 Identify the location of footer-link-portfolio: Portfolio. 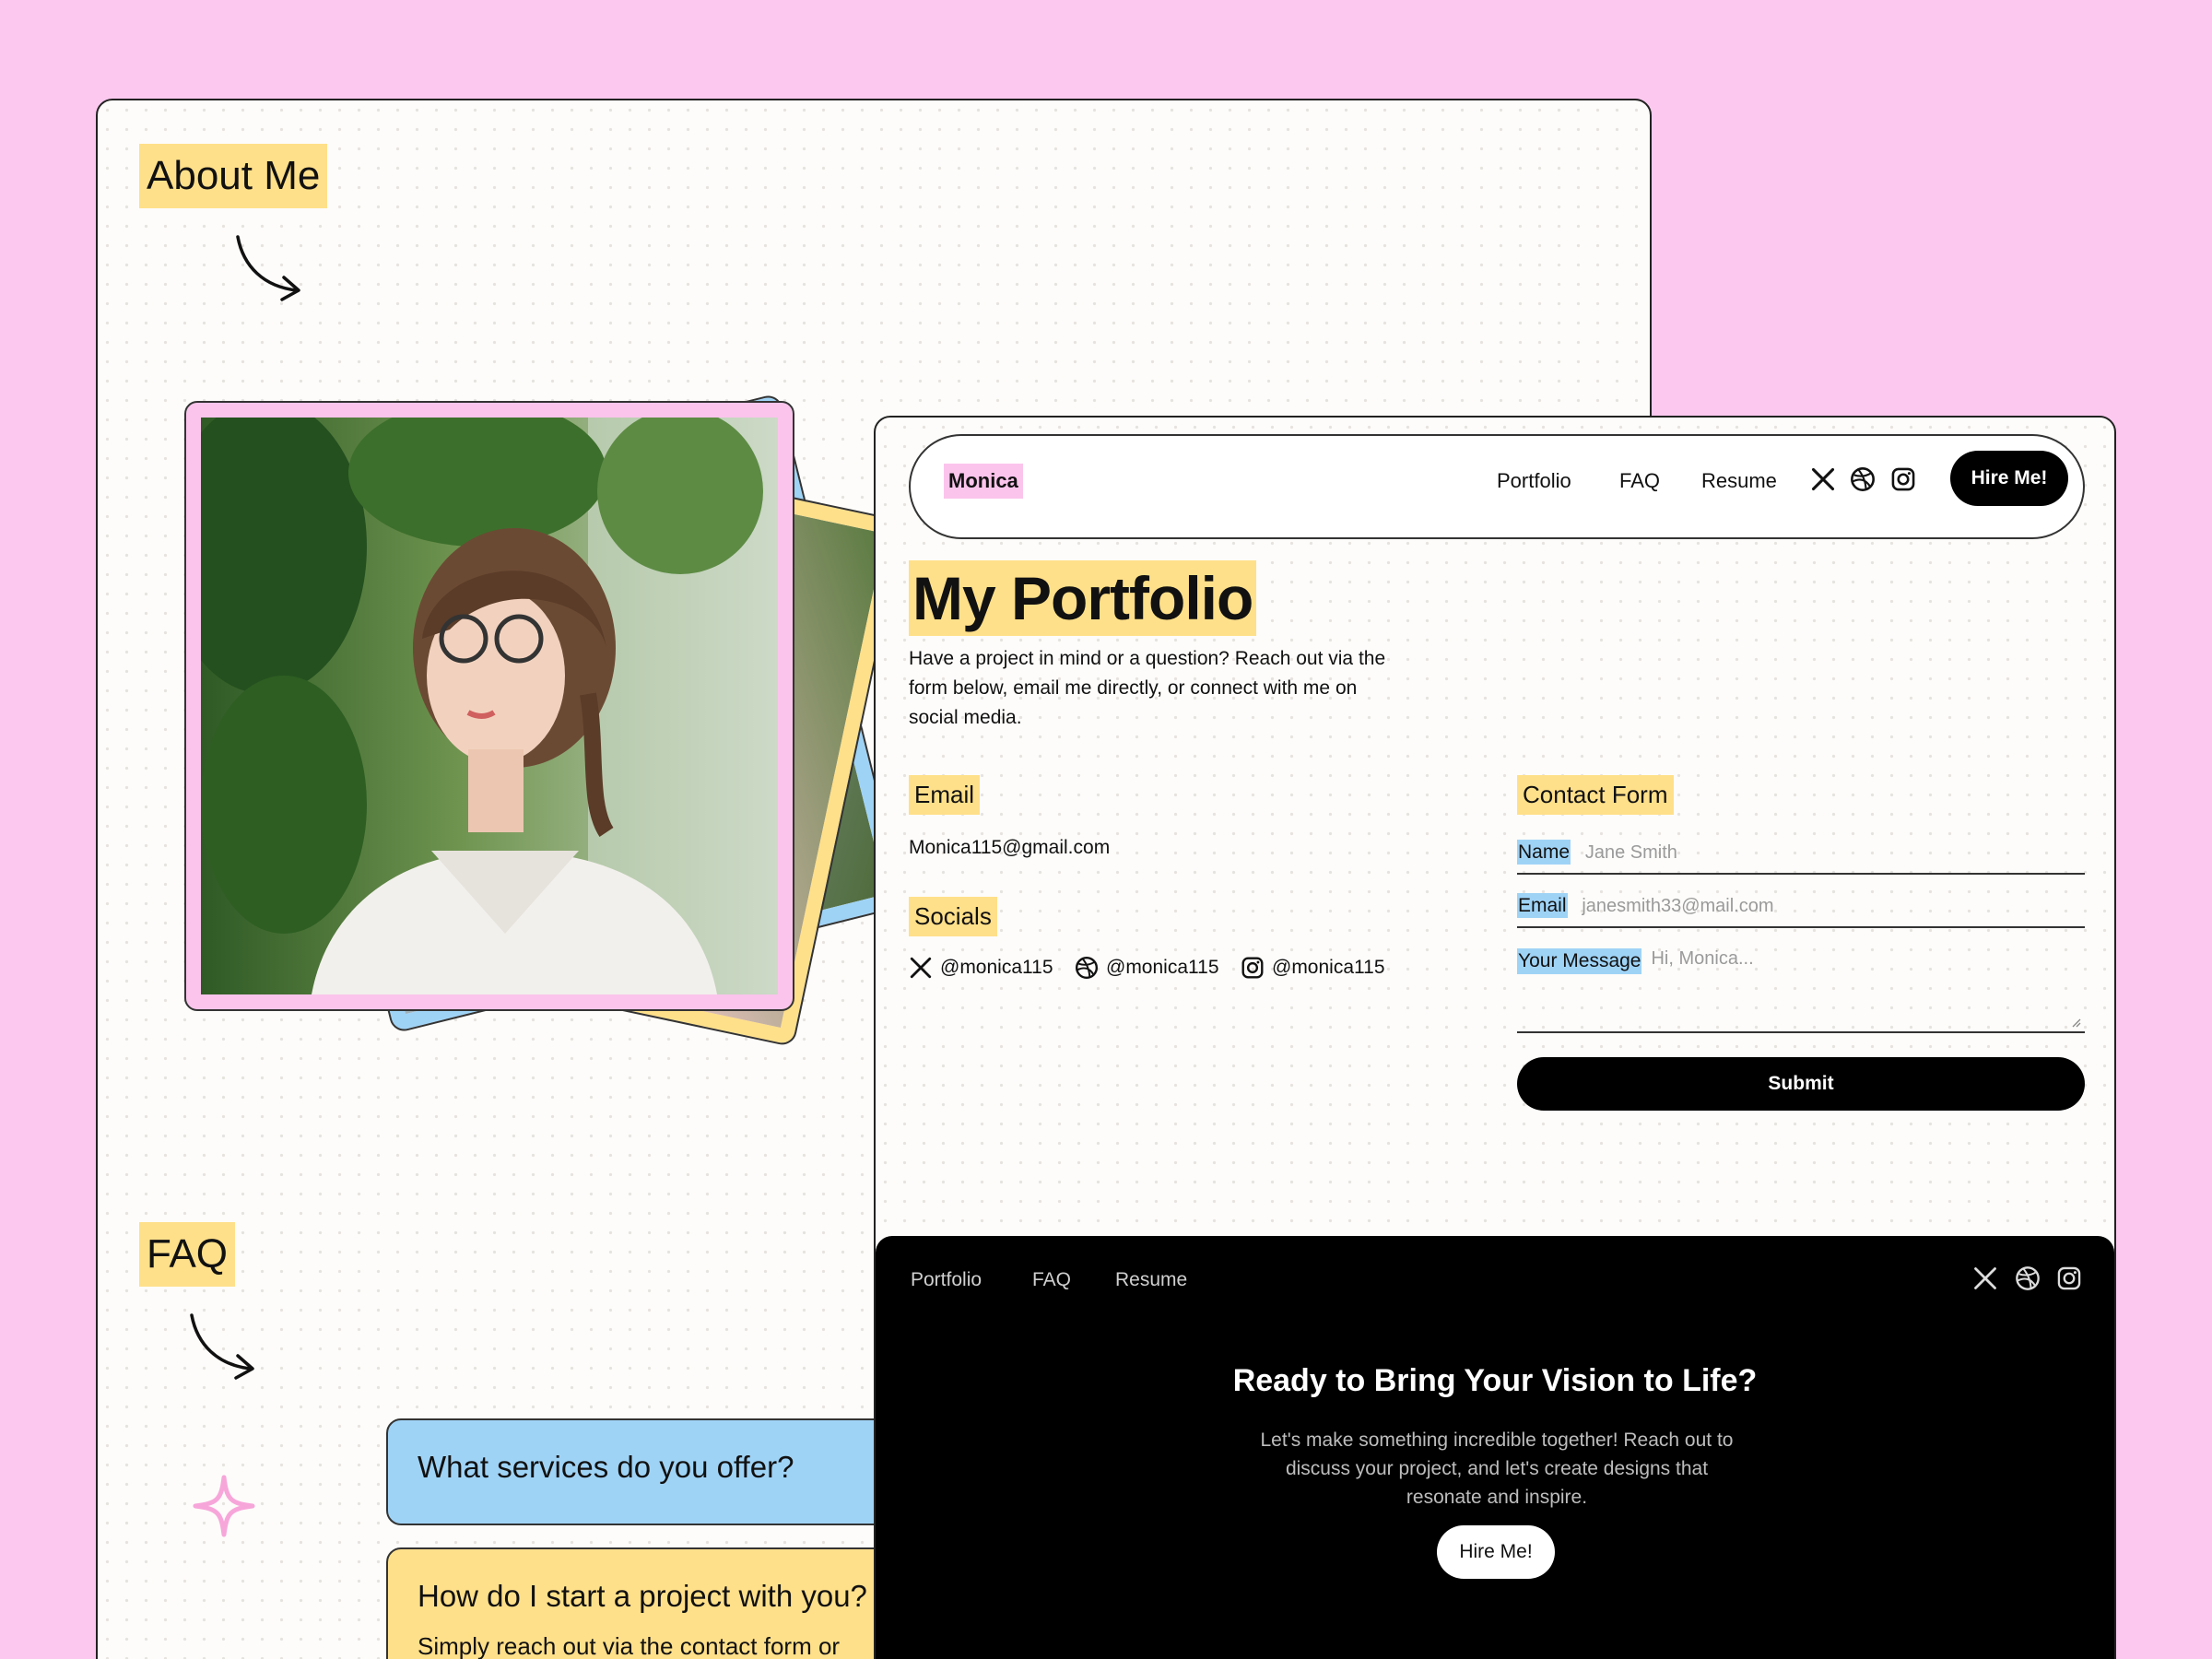
(946, 1280).